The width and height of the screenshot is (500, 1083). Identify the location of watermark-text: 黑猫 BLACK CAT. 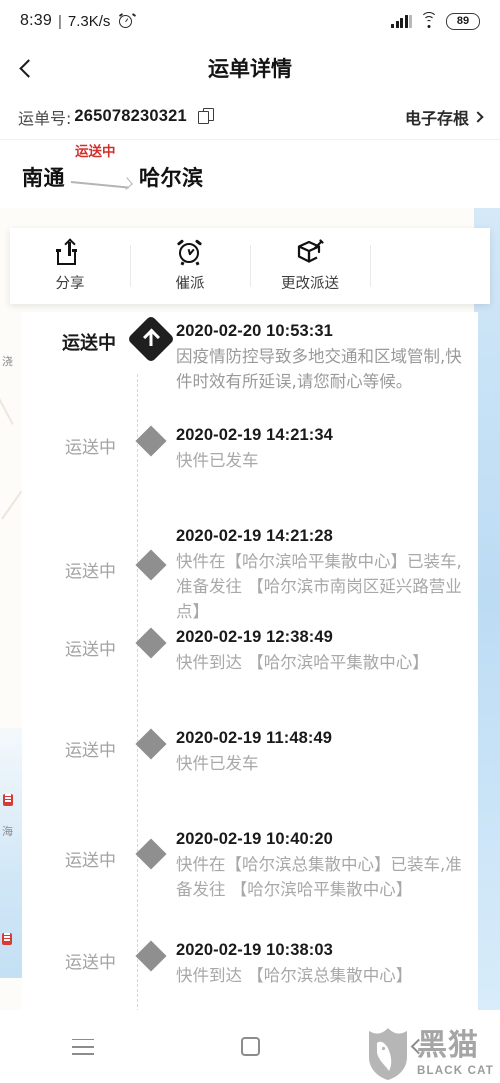
(455, 1053).